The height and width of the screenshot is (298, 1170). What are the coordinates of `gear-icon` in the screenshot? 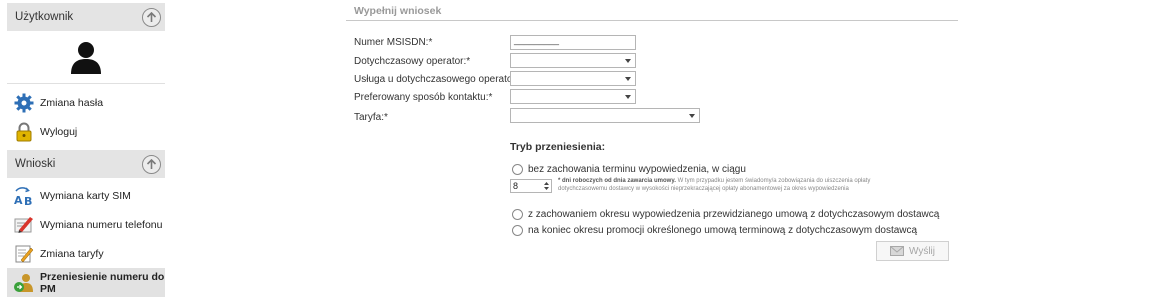 It's located at (24, 103).